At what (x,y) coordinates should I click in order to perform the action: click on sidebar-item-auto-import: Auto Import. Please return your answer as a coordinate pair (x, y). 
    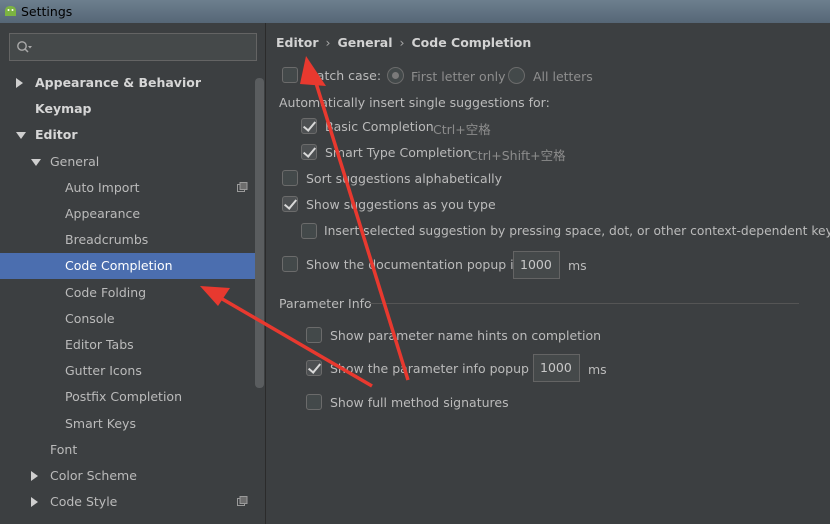
    Looking at the image, I should click on (127, 188).